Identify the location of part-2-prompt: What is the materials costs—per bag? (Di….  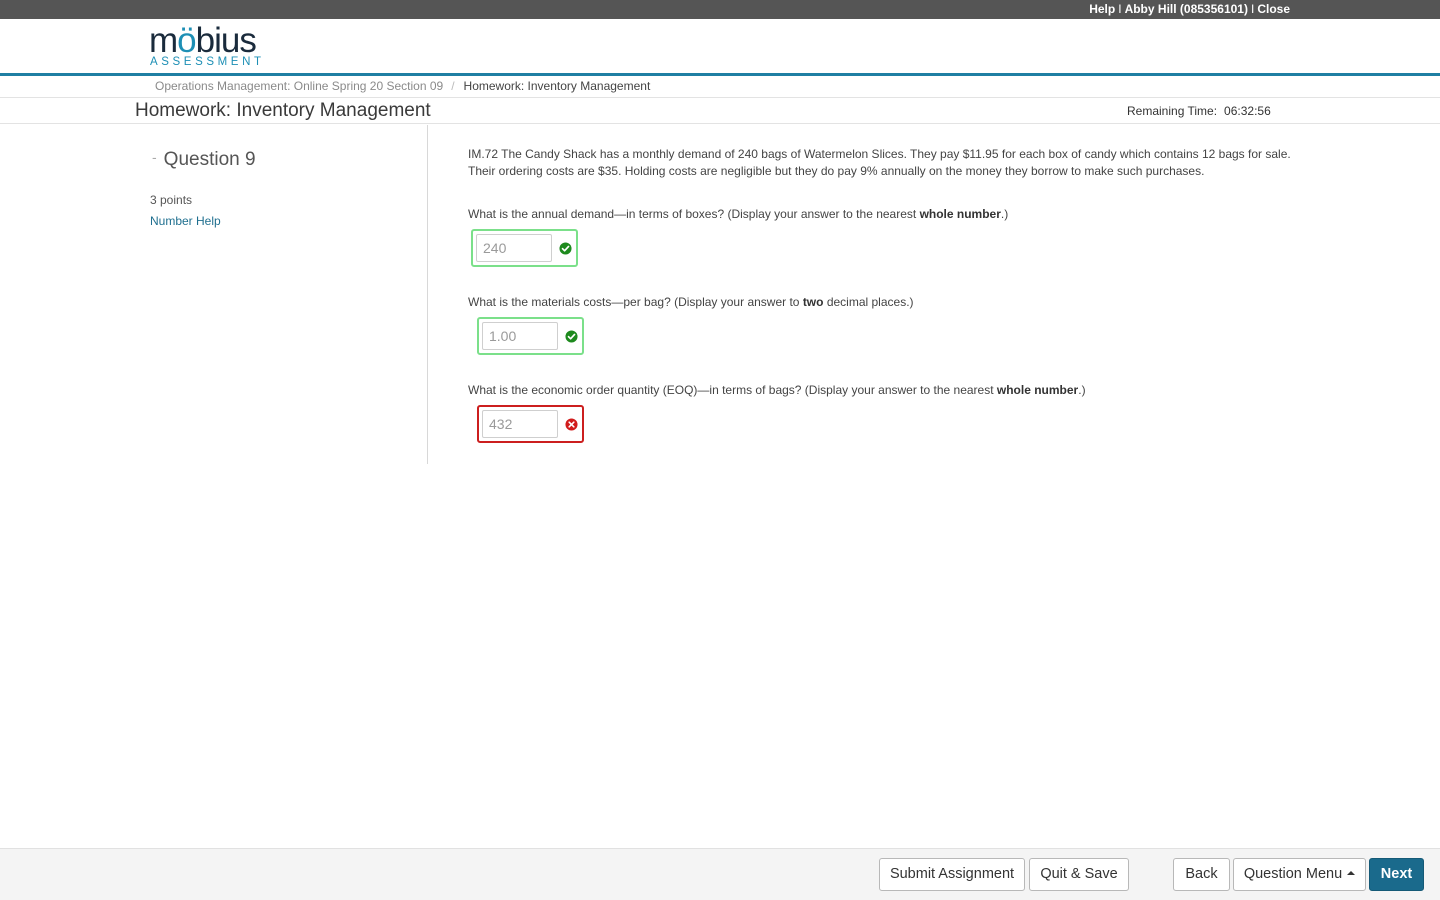
(691, 302).